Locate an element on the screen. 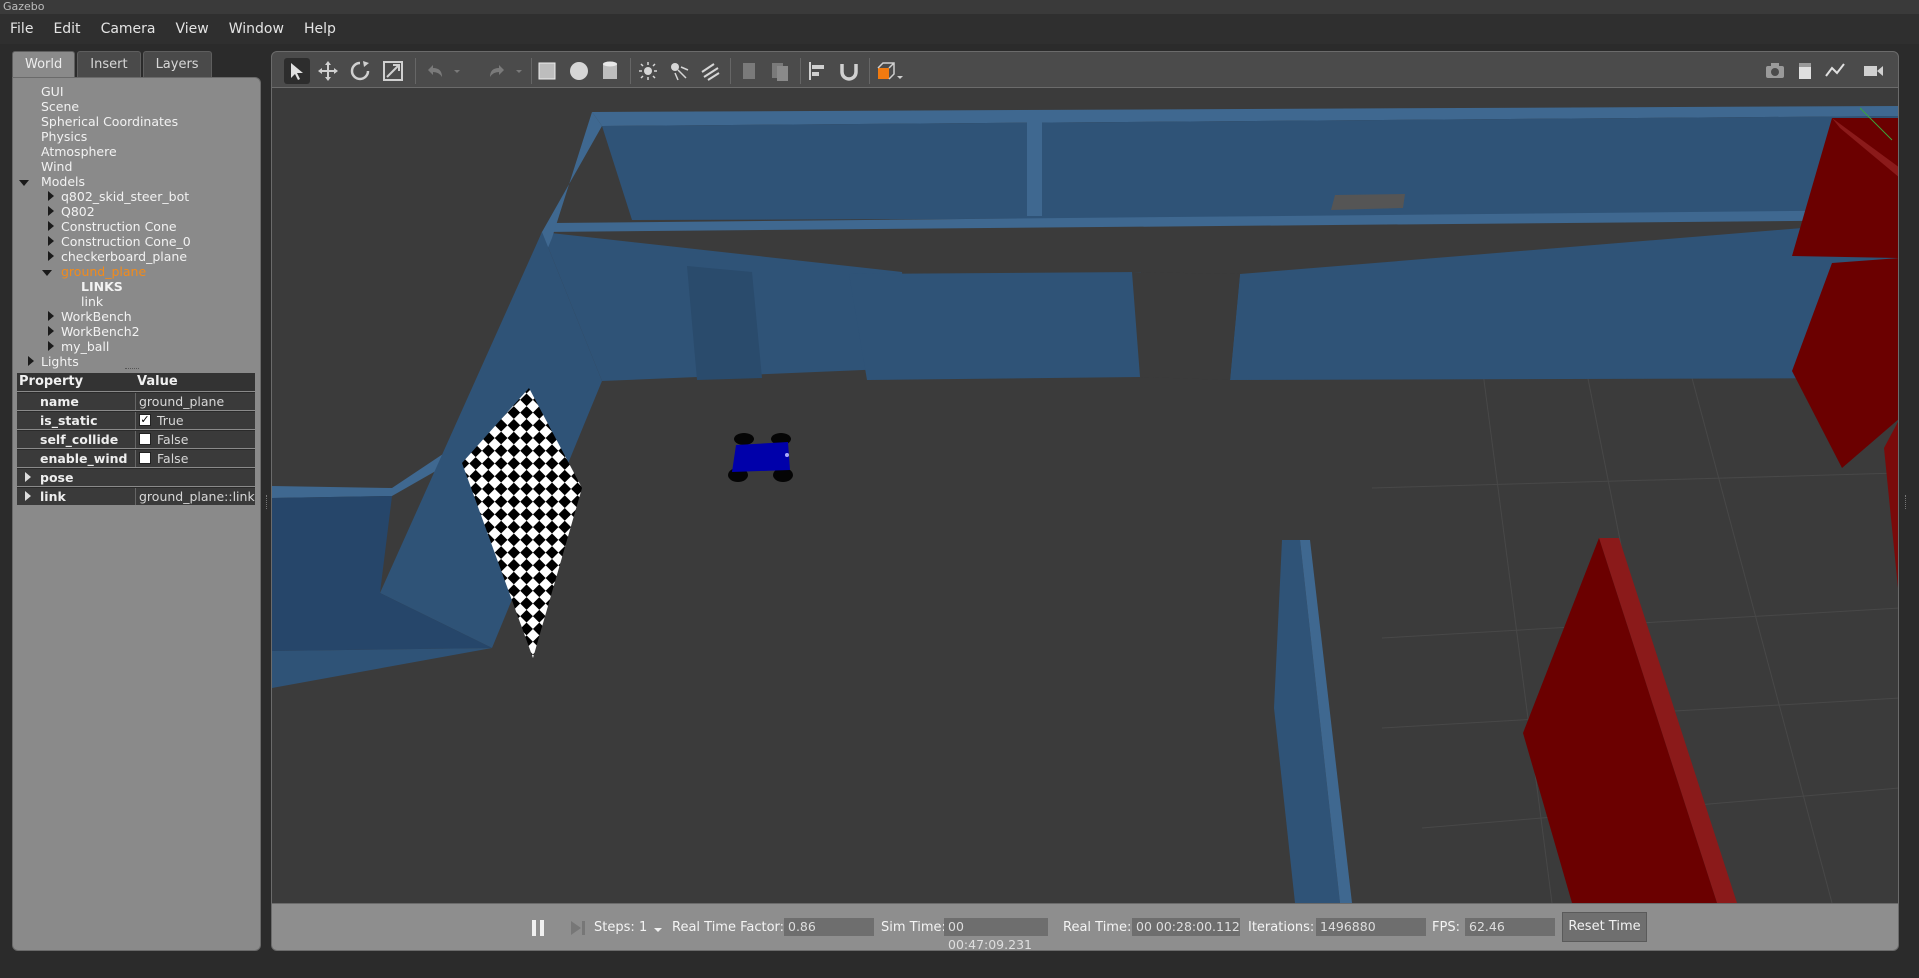 The image size is (1919, 978). menu-camera: Camera is located at coordinates (128, 29).